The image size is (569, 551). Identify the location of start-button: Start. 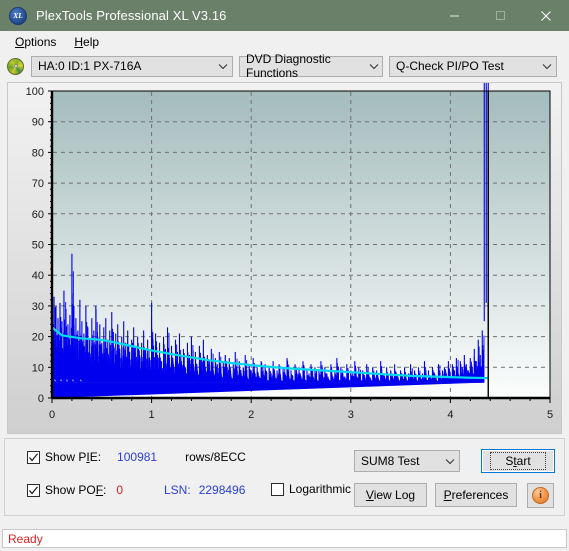
(518, 461).